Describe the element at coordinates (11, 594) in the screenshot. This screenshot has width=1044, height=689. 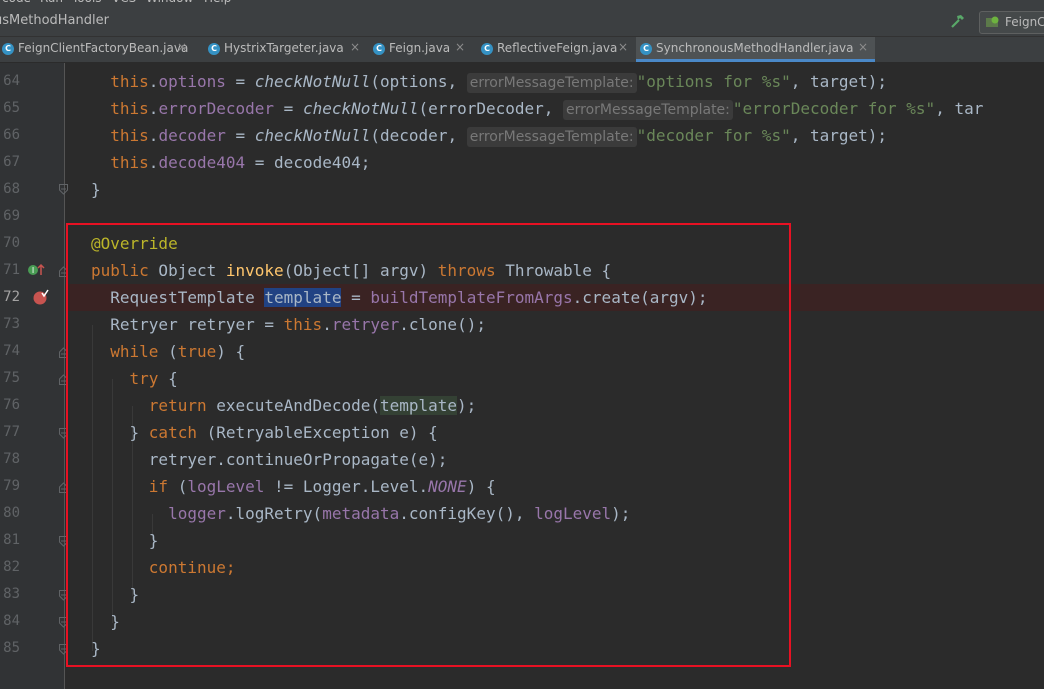
I see `line-number: 83` at that location.